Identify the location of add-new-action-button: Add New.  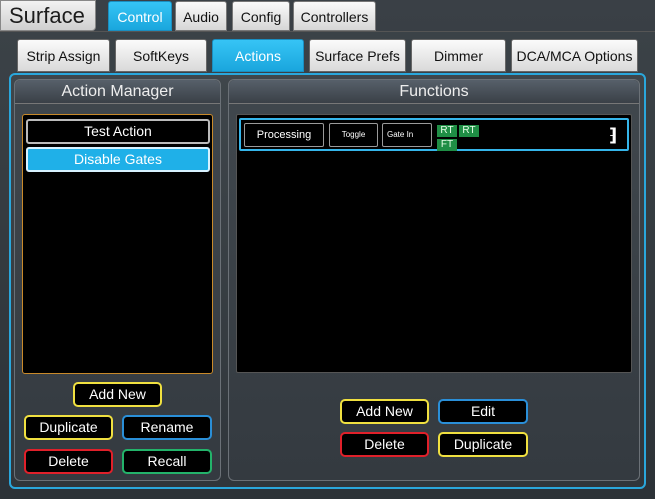
(117, 394).